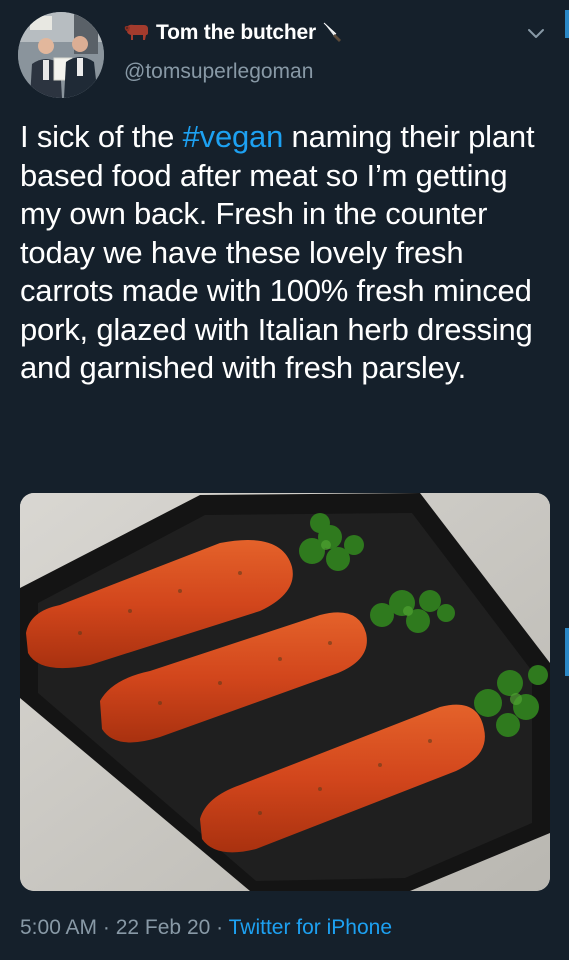  Describe the element at coordinates (58, 927) in the screenshot. I see `tweet-time: 5:00 AM` at that location.